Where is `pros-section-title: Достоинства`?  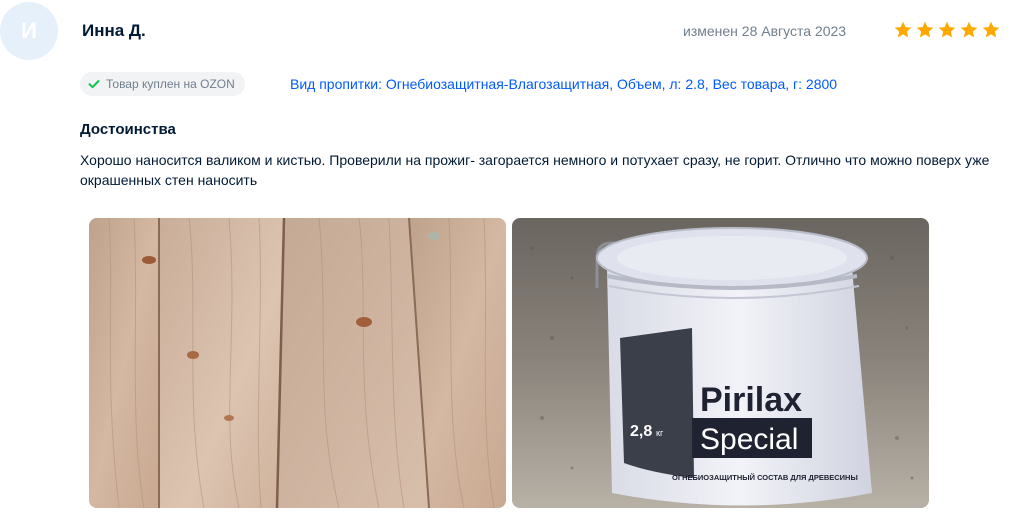 pros-section-title: Достоинства is located at coordinates (128, 129).